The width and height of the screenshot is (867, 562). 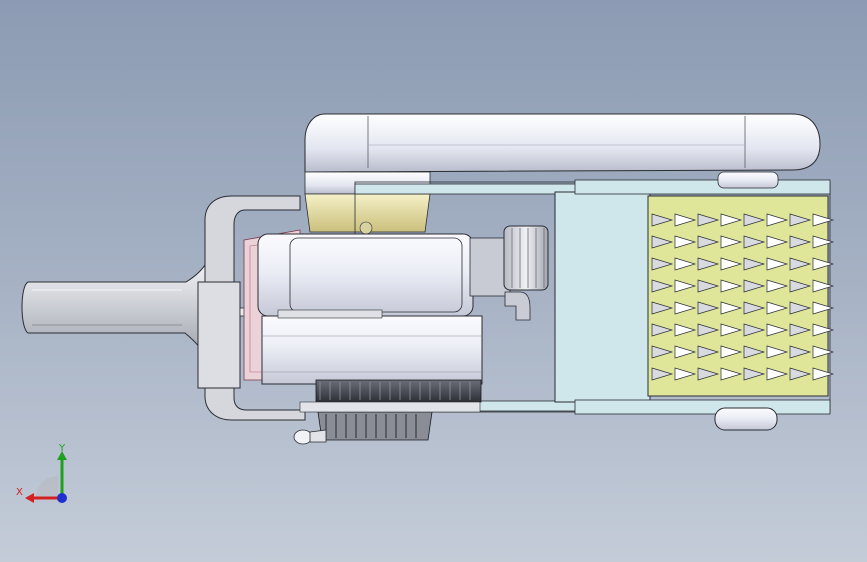 What do you see at coordinates (62, 448) in the screenshot?
I see `y-axis-label: Y` at bounding box center [62, 448].